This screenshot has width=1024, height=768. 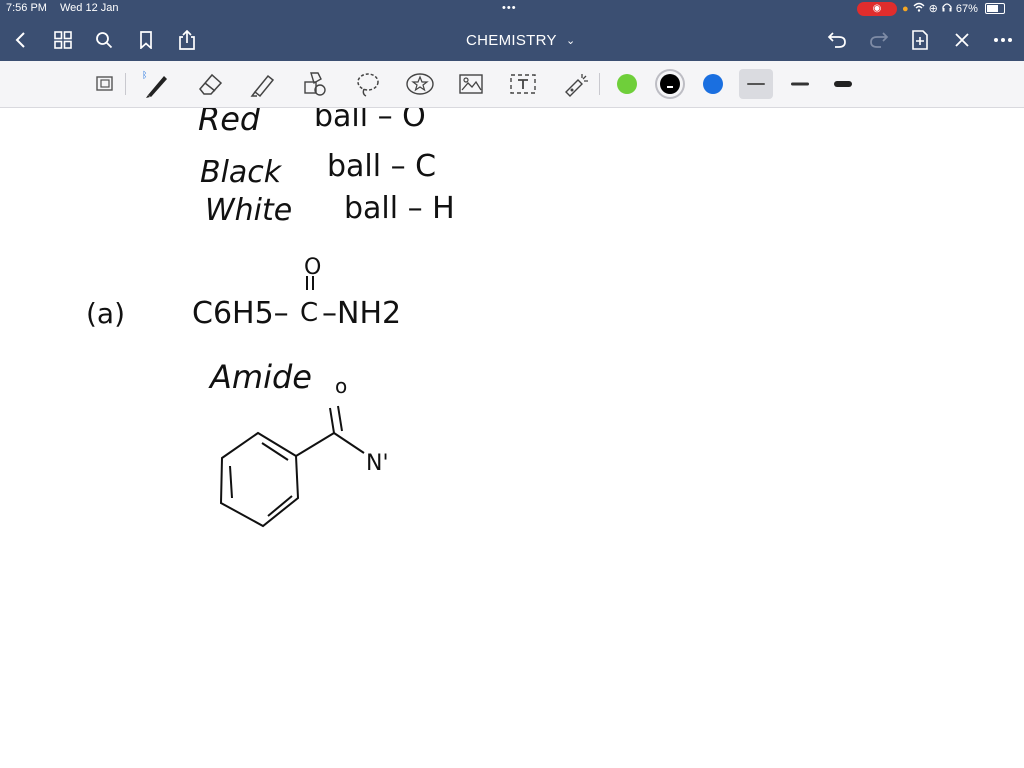 I want to click on note-line-eq: ball – H, so click(x=399, y=208).